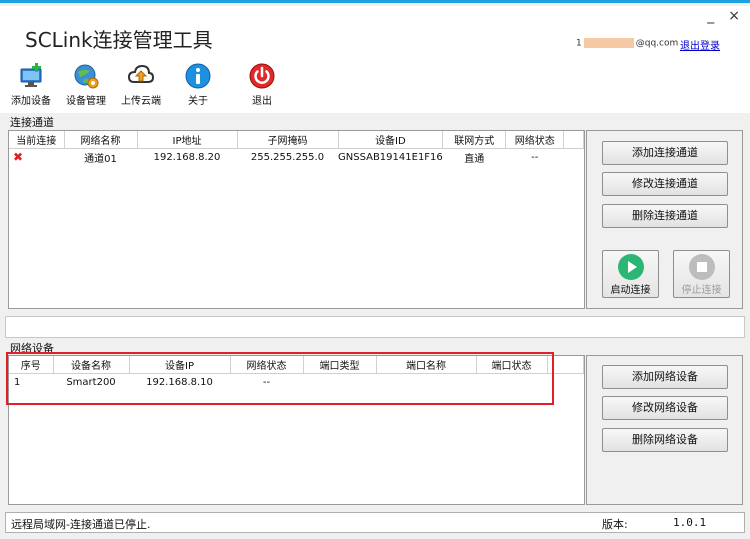 The height and width of the screenshot is (539, 750). What do you see at coordinates (390, 157) in the screenshot?
I see `cell-device-id: GNSSAB19141E1F16` at bounding box center [390, 157].